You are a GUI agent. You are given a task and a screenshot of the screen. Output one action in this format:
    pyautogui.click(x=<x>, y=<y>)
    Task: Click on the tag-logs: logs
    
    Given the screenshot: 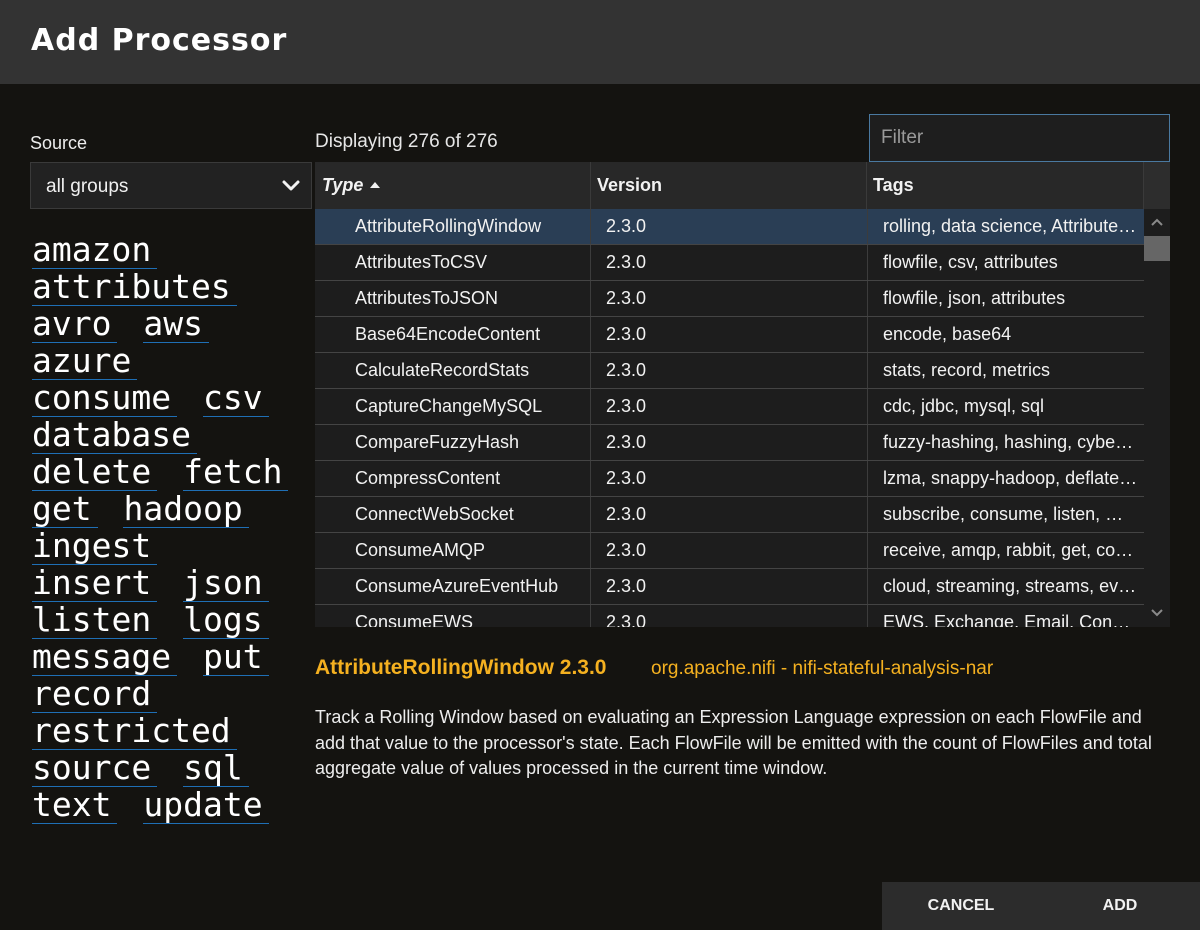 What is the action you would take?
    pyautogui.click(x=226, y=621)
    